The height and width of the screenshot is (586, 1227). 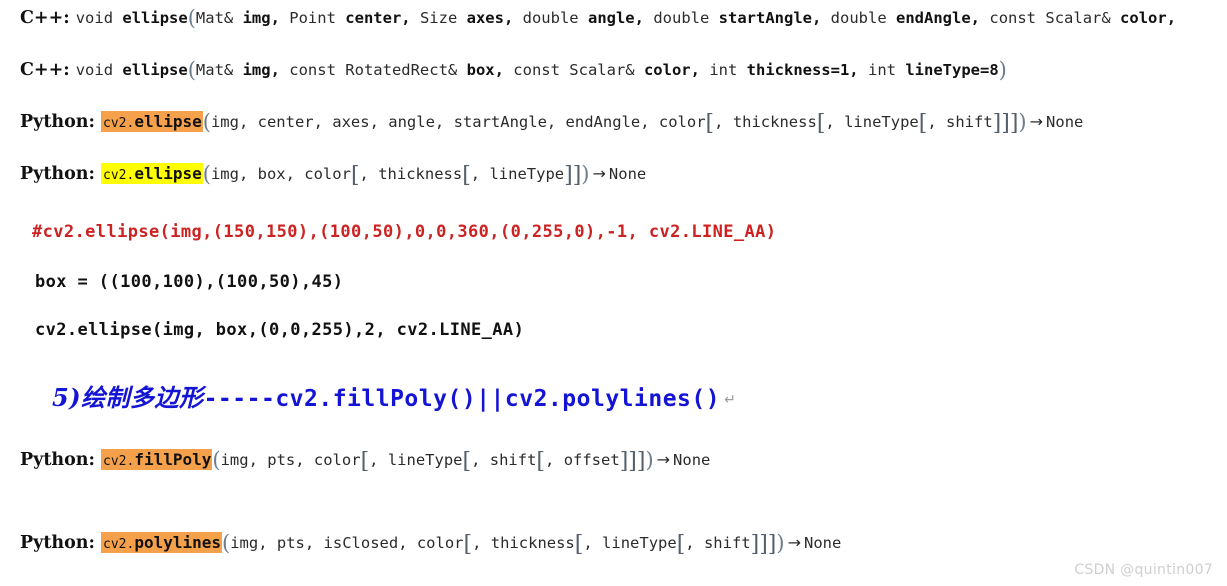 I want to click on code-line-box-assignment: box = ((100,100),(100,50),45), so click(x=189, y=282).